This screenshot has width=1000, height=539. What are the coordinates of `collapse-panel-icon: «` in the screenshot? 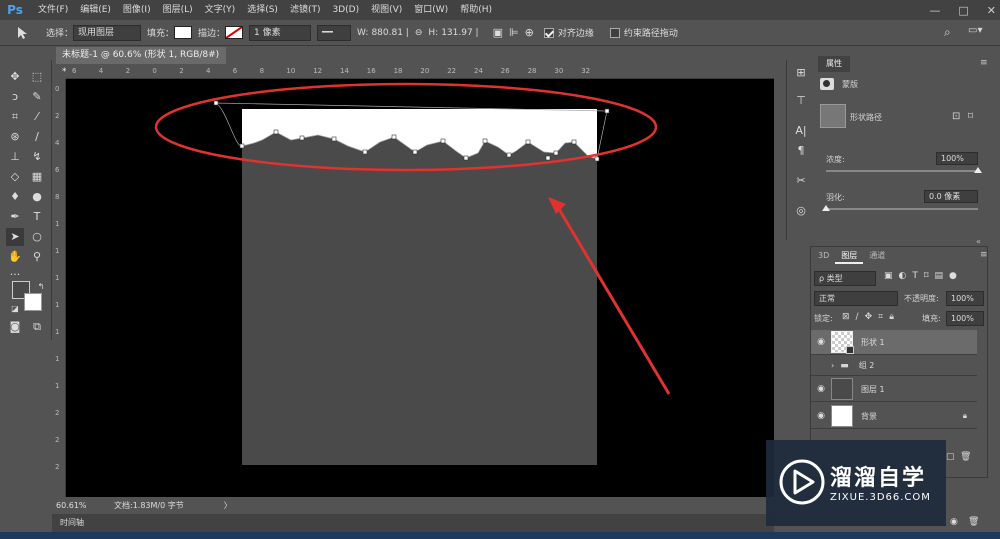 It's located at (978, 241).